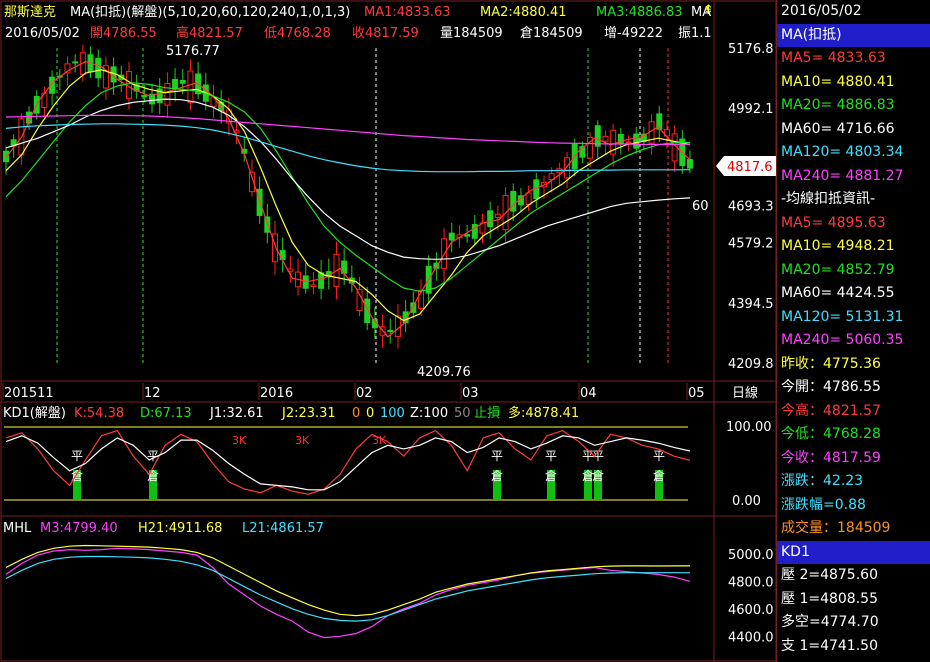  I want to click on series-line-m3, so click(348, 593).